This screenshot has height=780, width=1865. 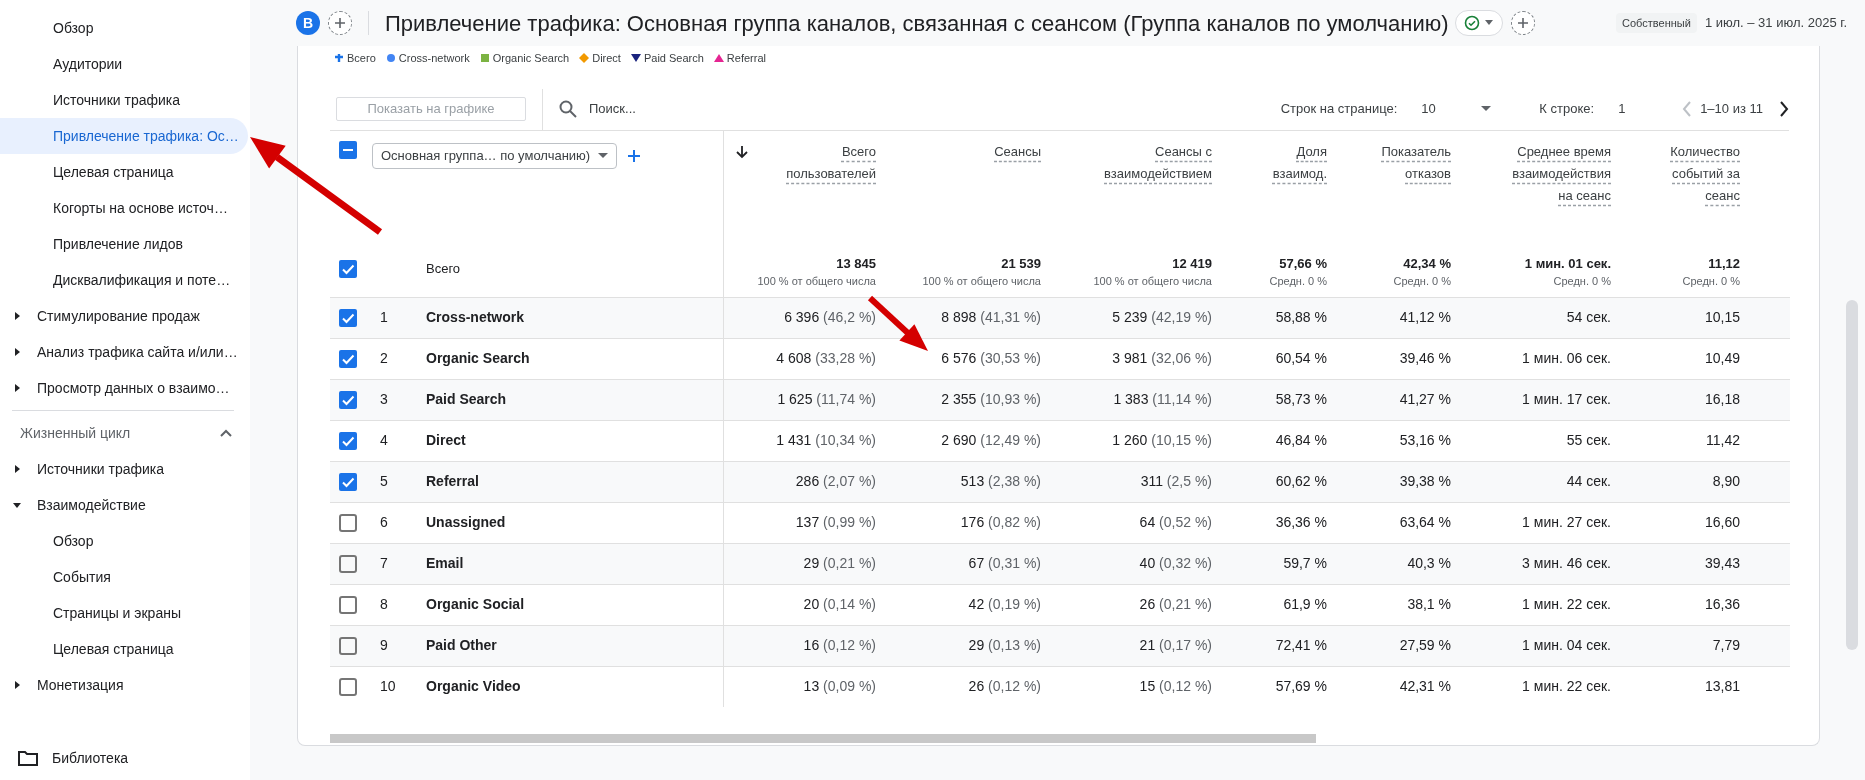 What do you see at coordinates (348, 149) in the screenshot?
I see `select-all-checkbox` at bounding box center [348, 149].